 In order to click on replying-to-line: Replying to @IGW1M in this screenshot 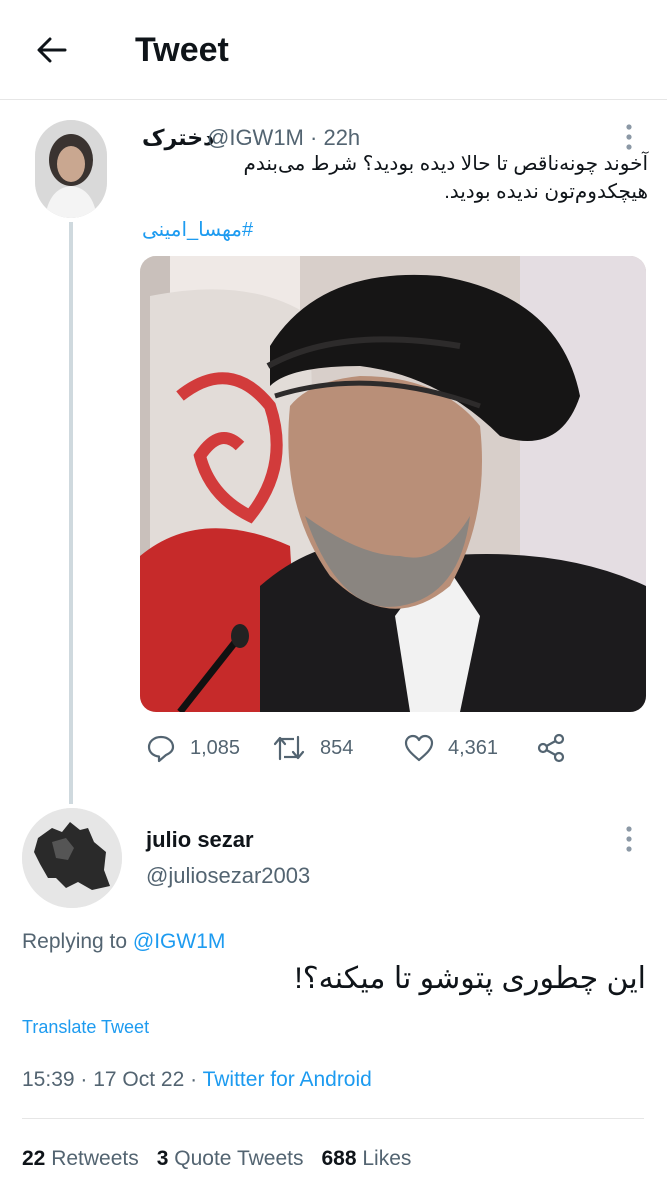, I will do `click(123, 942)`.